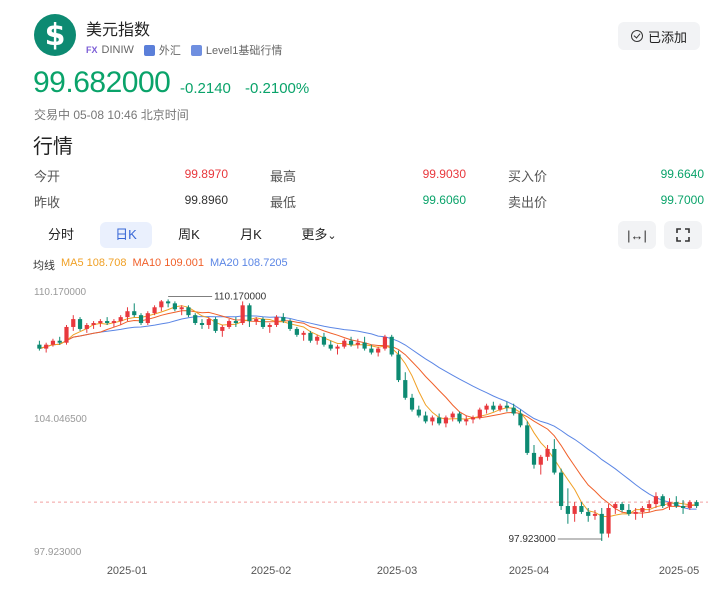 This screenshot has height=592, width=722. Describe the element at coordinates (332, 236) in the screenshot. I see `chevron-down-icon: ⌄` at that location.